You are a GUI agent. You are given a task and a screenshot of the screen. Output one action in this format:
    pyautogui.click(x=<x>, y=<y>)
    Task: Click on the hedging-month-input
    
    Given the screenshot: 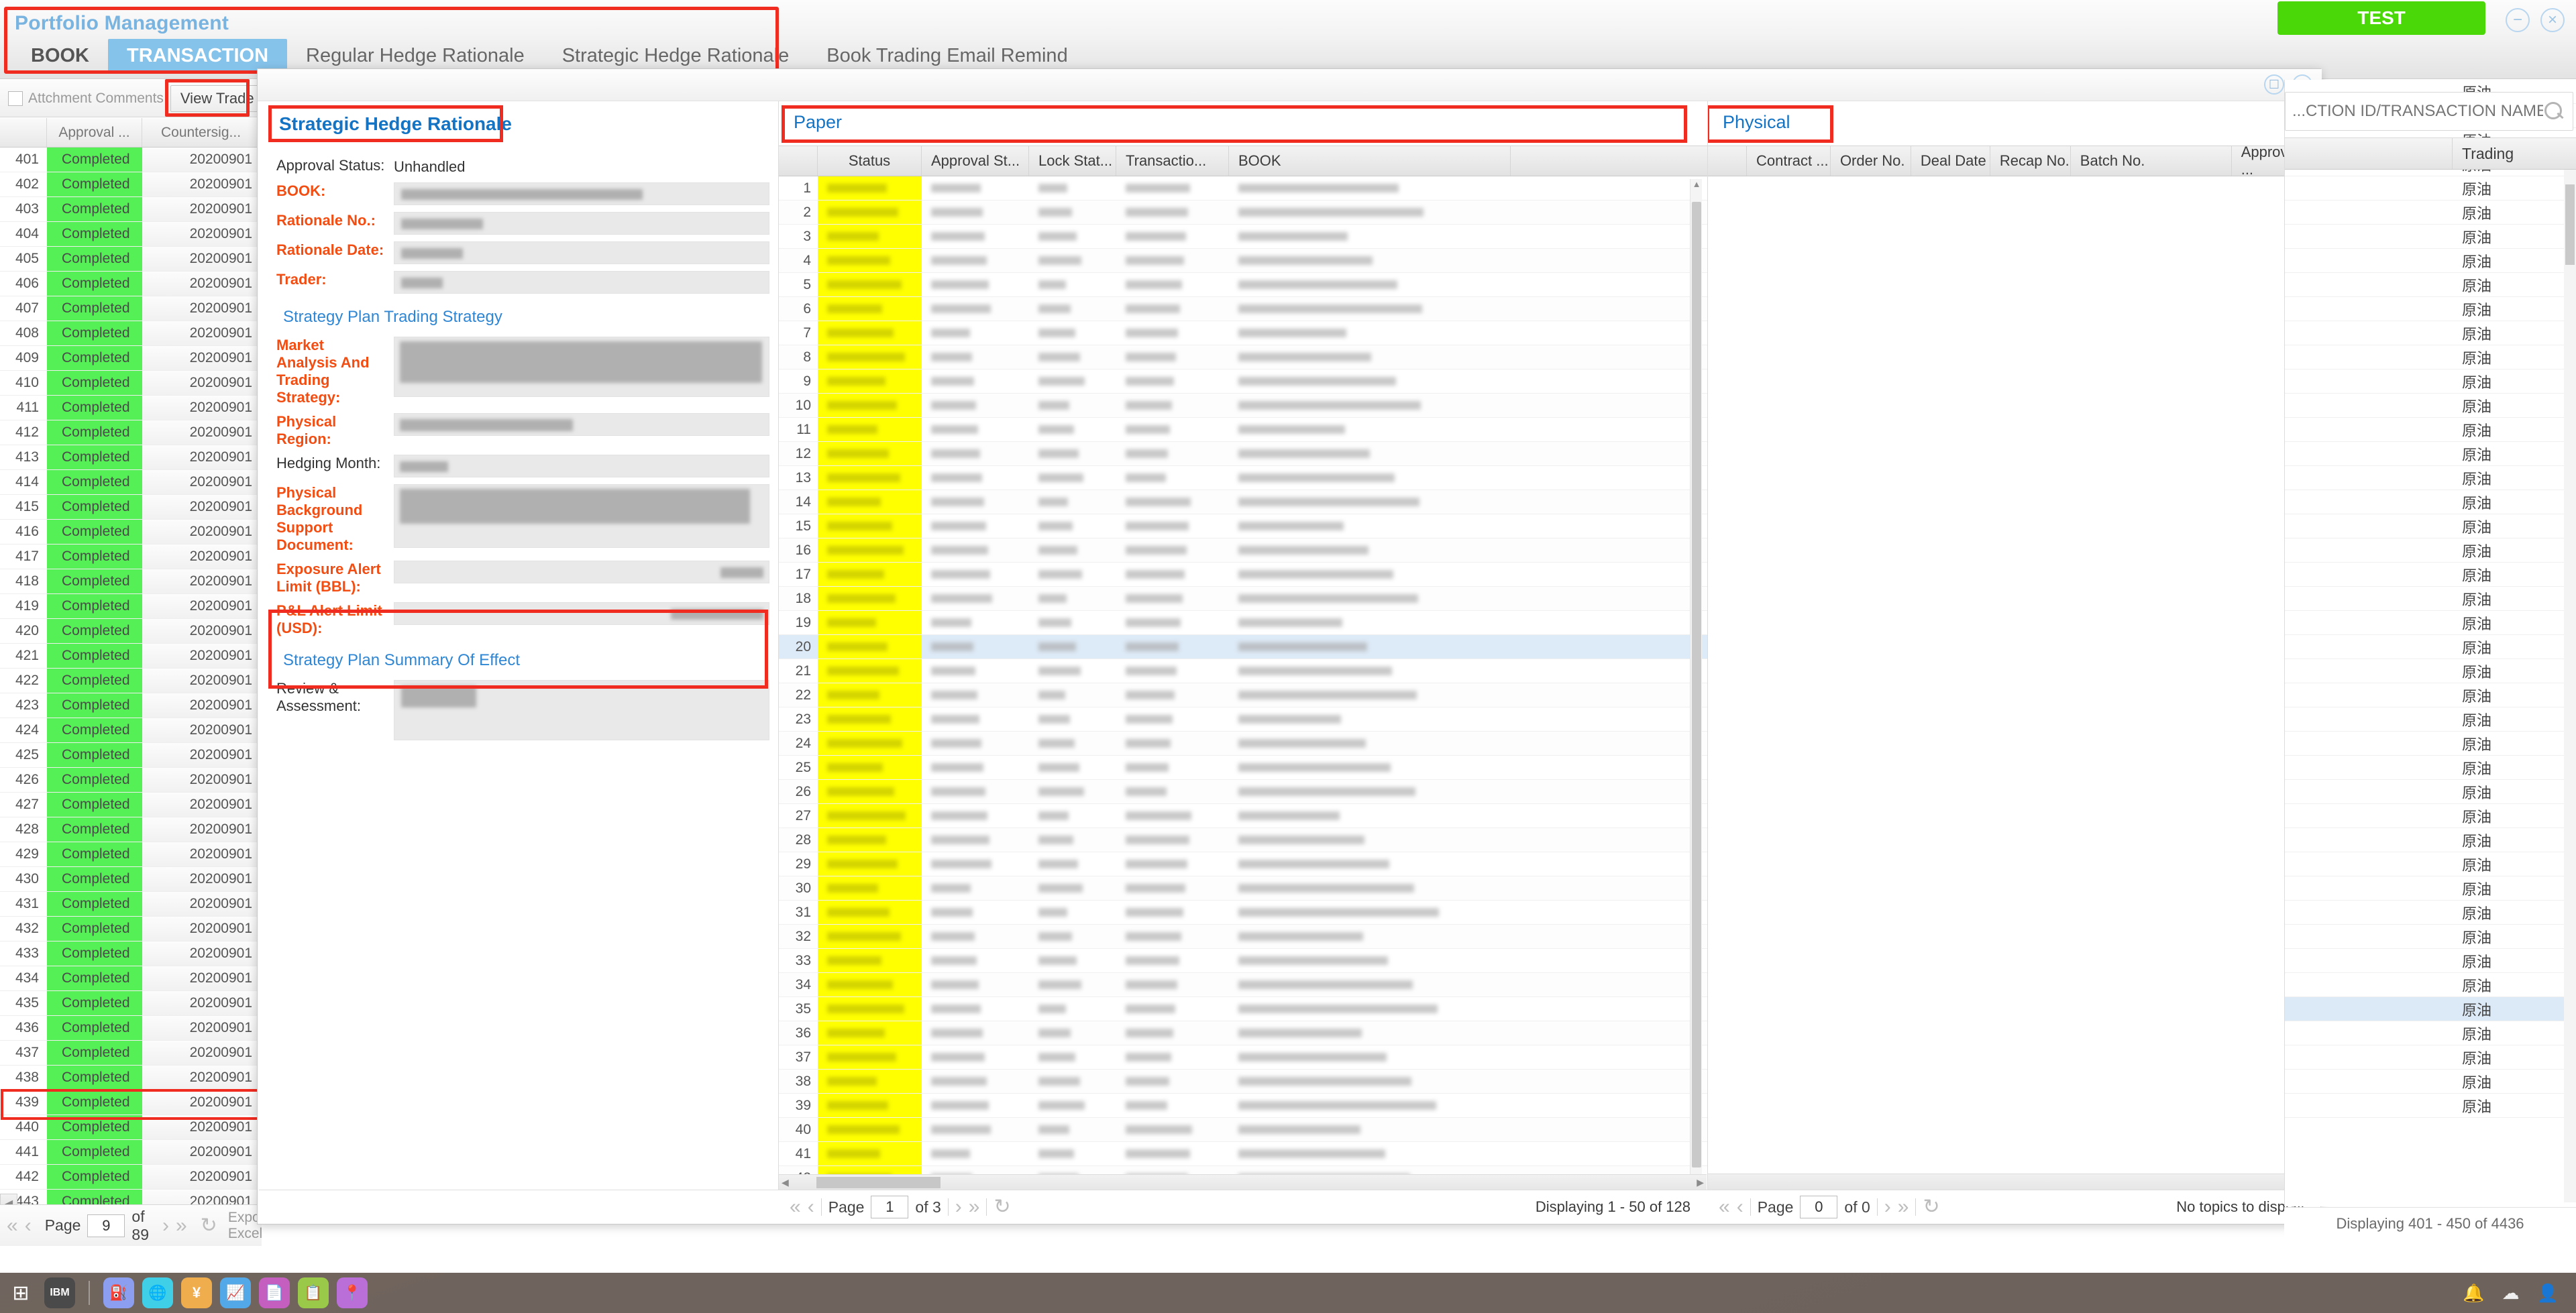 What is the action you would take?
    pyautogui.click(x=581, y=466)
    